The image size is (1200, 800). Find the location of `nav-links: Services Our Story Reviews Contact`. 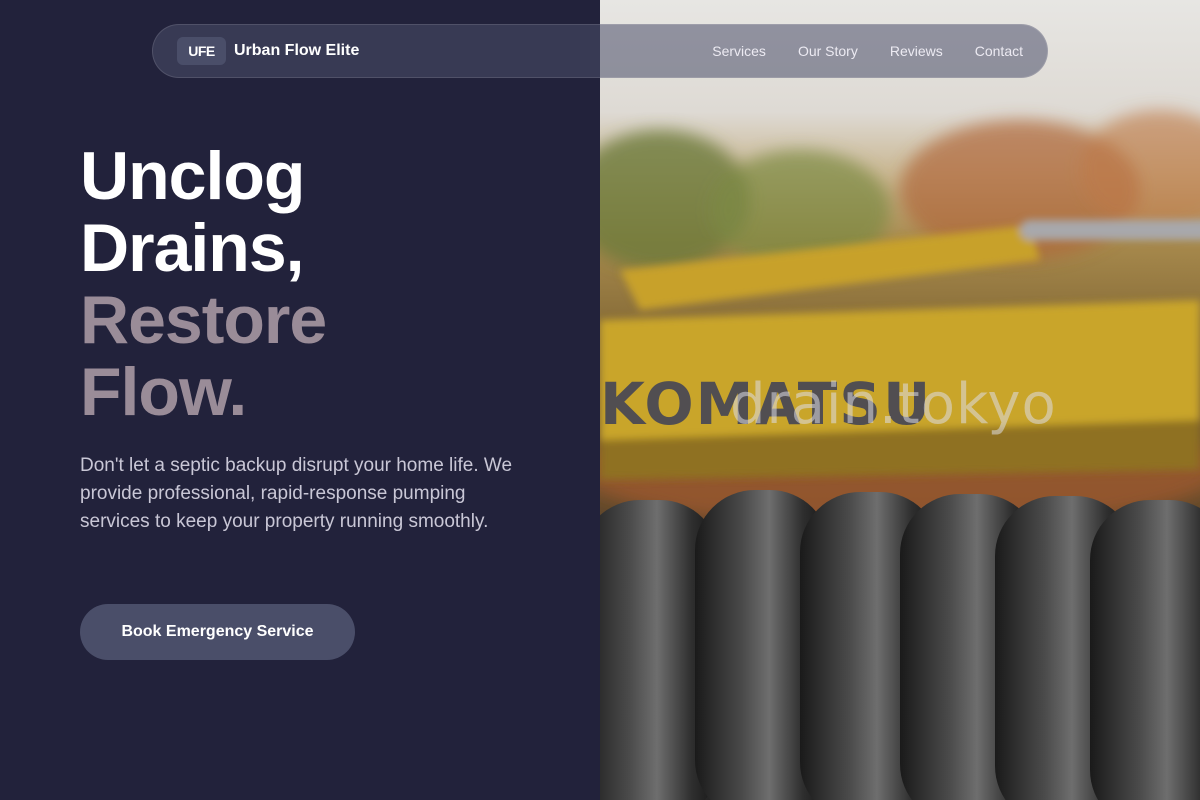

nav-links: Services Our Story Reviews Contact is located at coordinates (867, 51).